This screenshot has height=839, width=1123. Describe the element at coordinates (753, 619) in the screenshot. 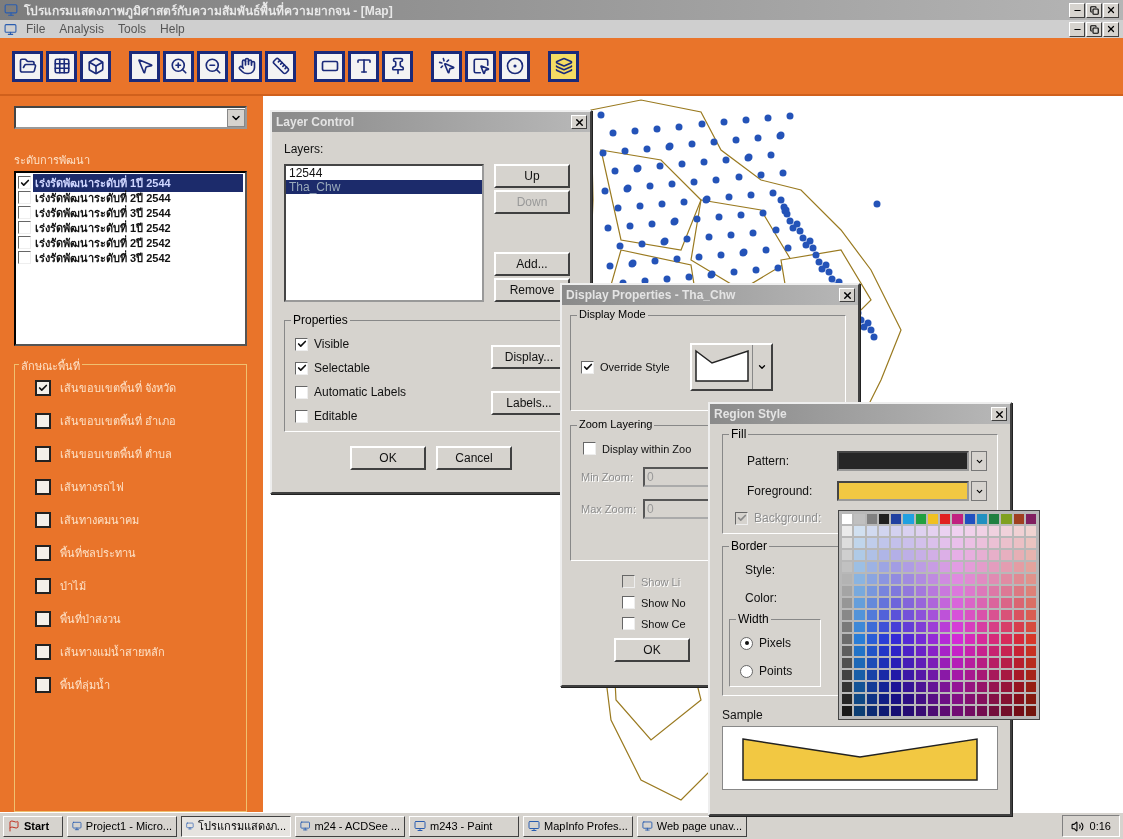

I see `group-title: Width` at that location.